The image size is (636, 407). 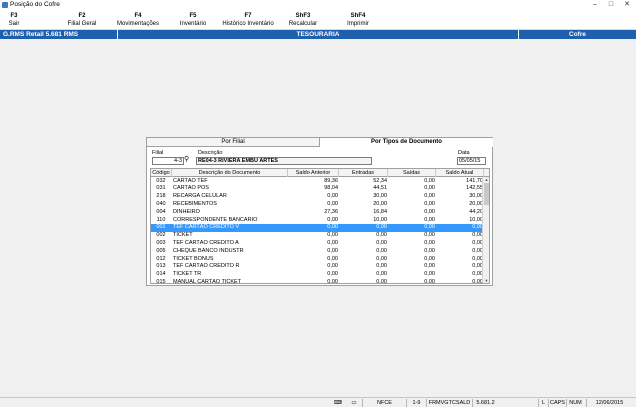 I want to click on header-descricao: Descrição do Documento, so click(x=230, y=173).